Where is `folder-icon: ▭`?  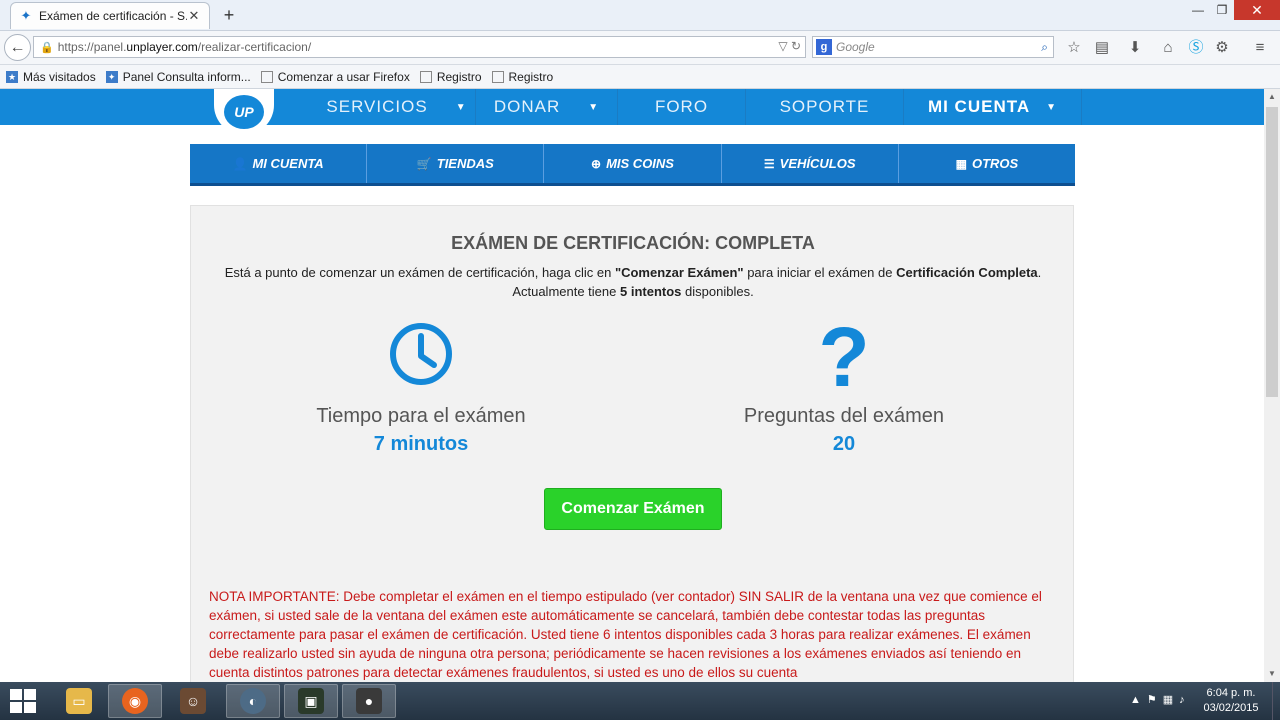 folder-icon: ▭ is located at coordinates (79, 701).